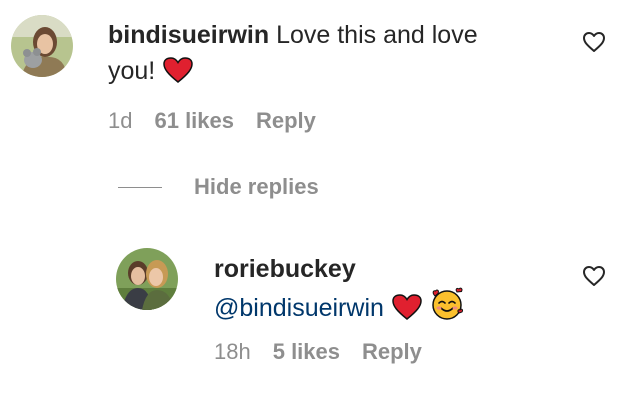  I want to click on comment-text-line1: Love this and love, so click(377, 35).